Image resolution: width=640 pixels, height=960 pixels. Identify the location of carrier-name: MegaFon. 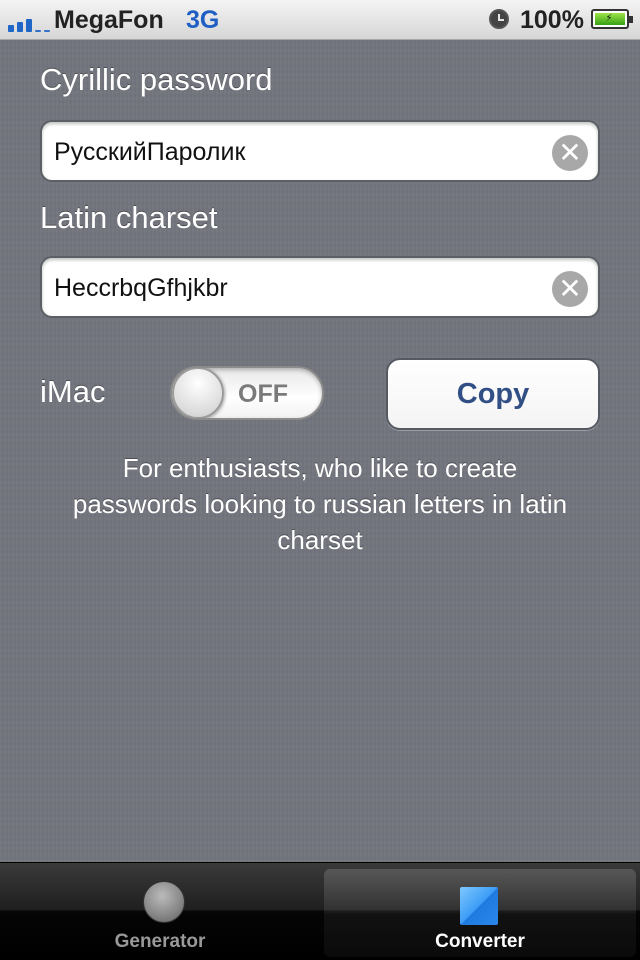
(109, 20).